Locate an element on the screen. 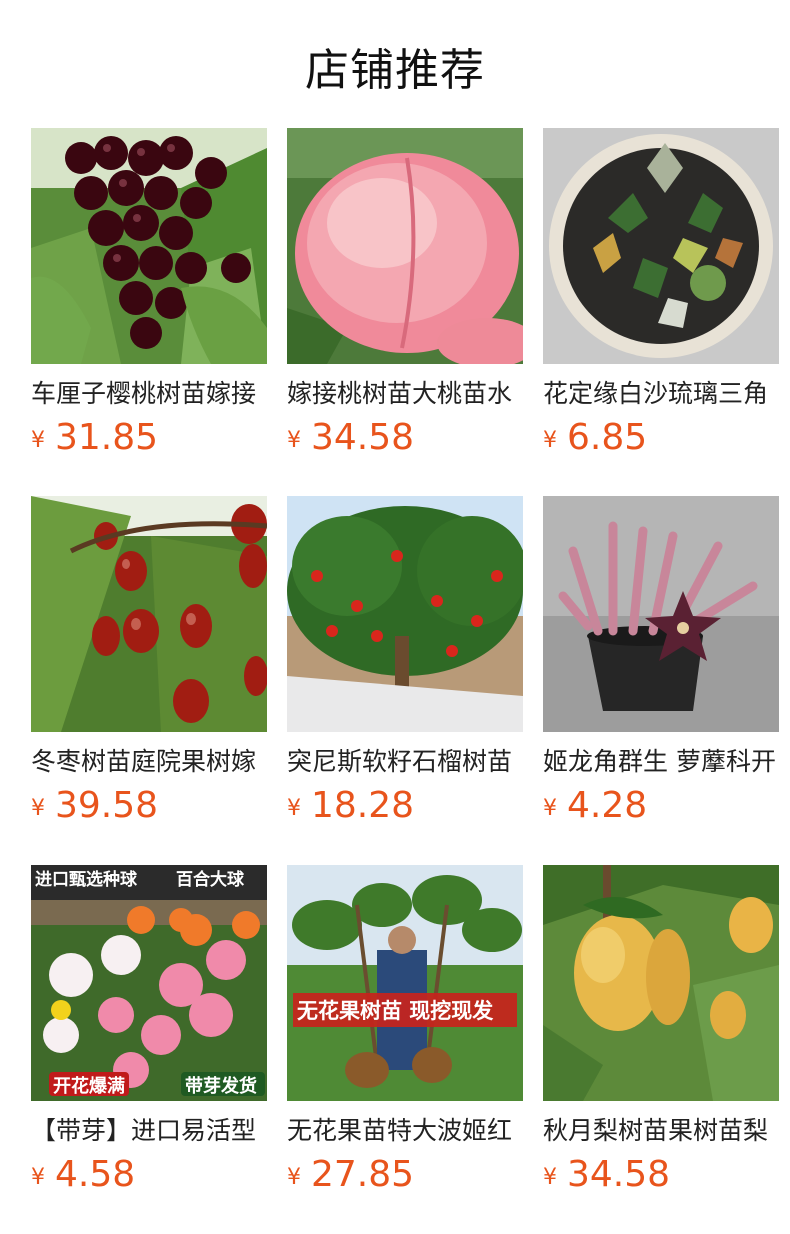 The height and width of the screenshot is (1234, 790). product-card: 冬枣树苗庭院果树嫁 ¥39.58 is located at coordinates (149, 664).